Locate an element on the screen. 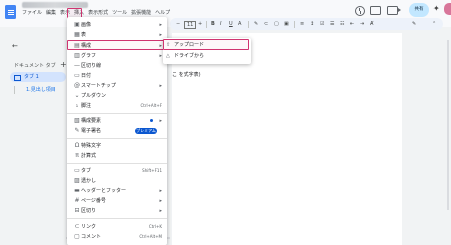 The image size is (451, 245). menu-item-smart-chips: @ スマートチップ ▸ is located at coordinates (117, 86).